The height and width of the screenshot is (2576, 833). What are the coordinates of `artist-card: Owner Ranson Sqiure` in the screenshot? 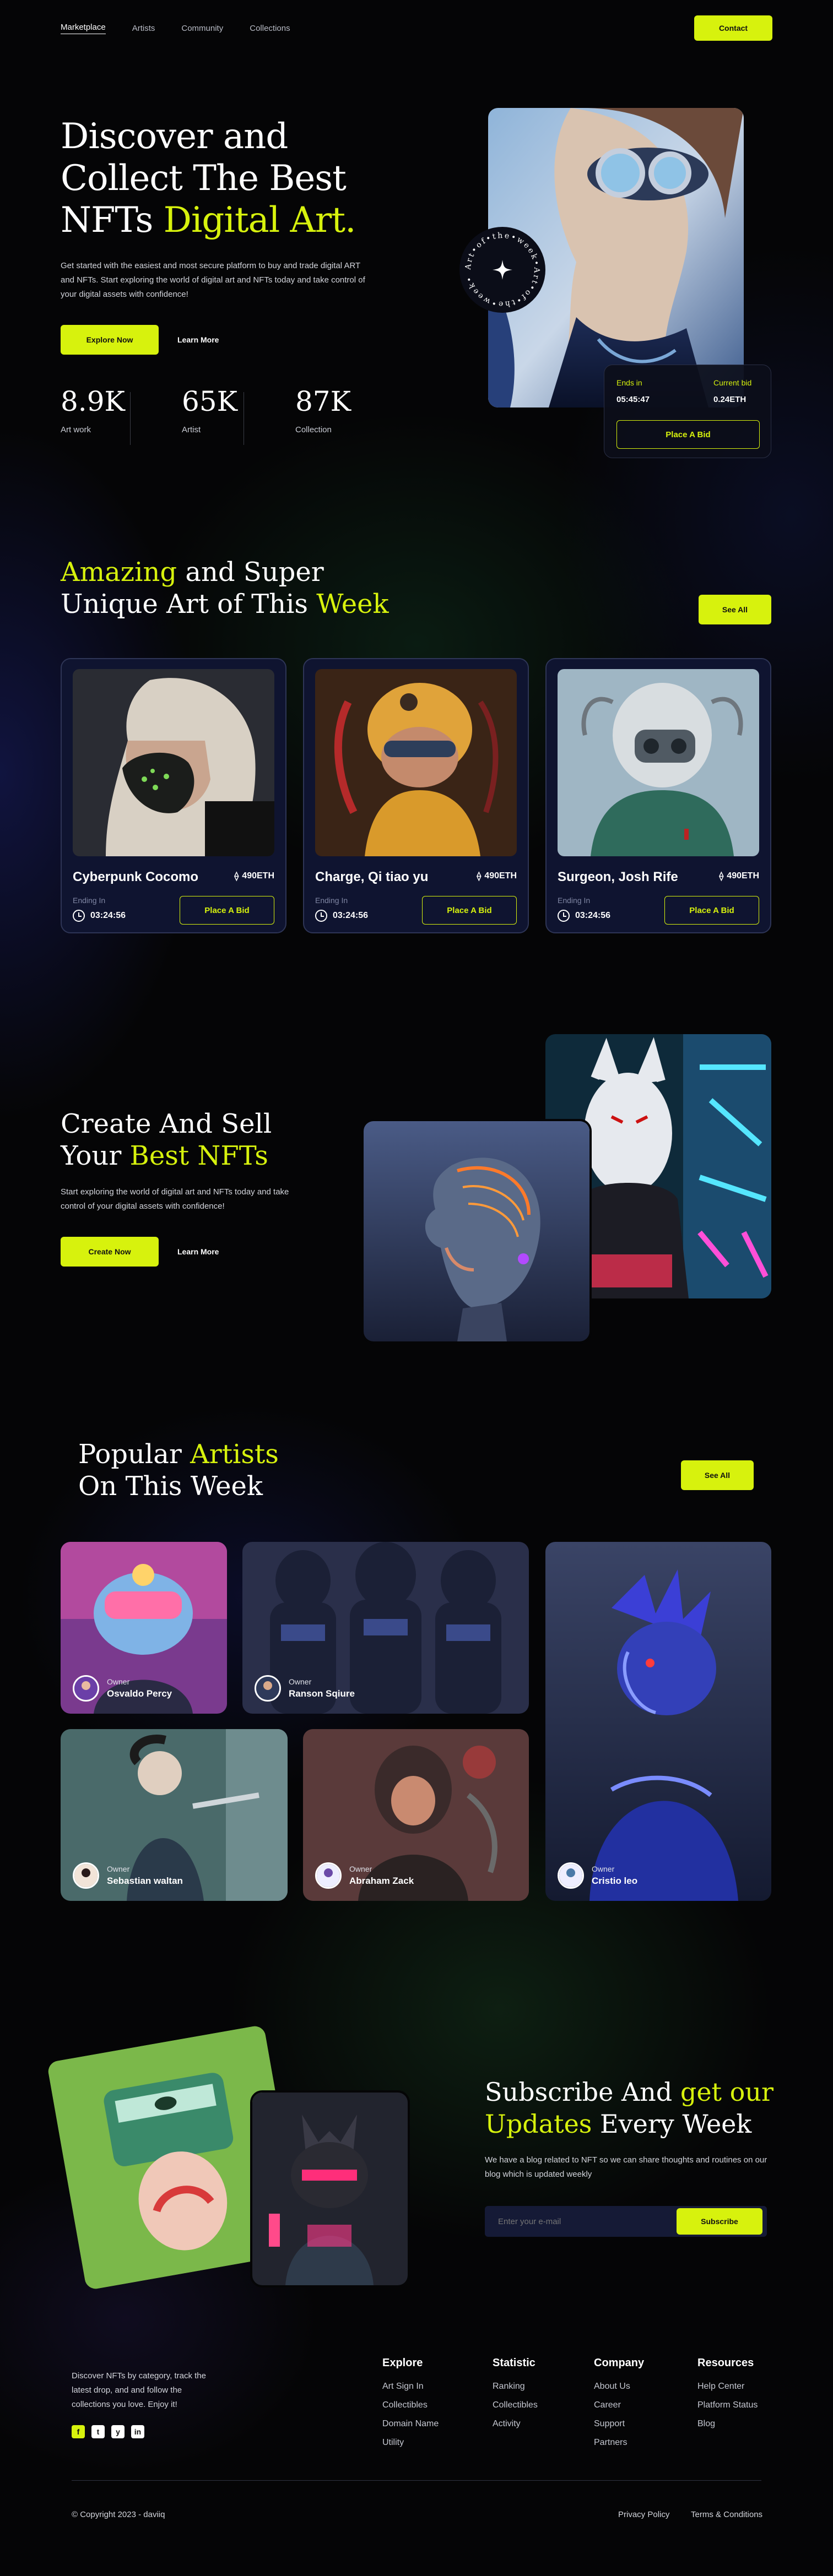 It's located at (385, 1628).